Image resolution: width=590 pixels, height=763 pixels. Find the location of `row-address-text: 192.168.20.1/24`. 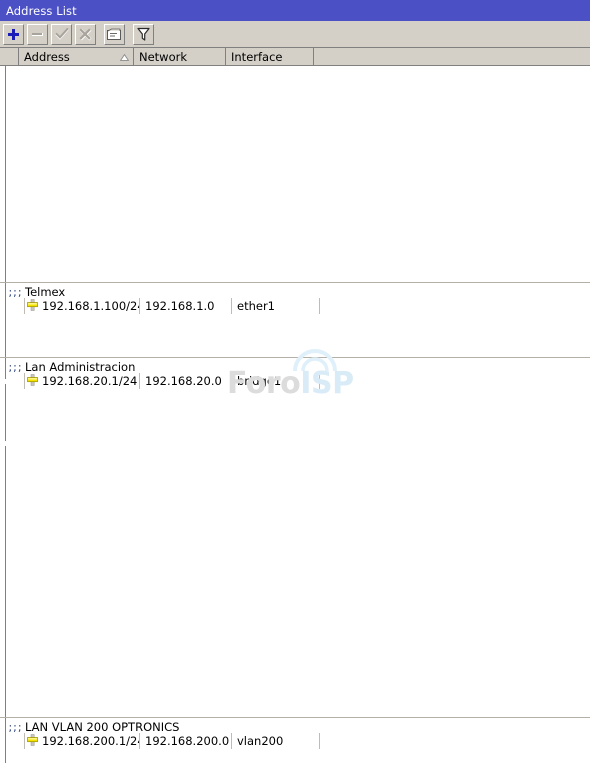

row-address-text: 192.168.20.1/24 is located at coordinates (90, 381).